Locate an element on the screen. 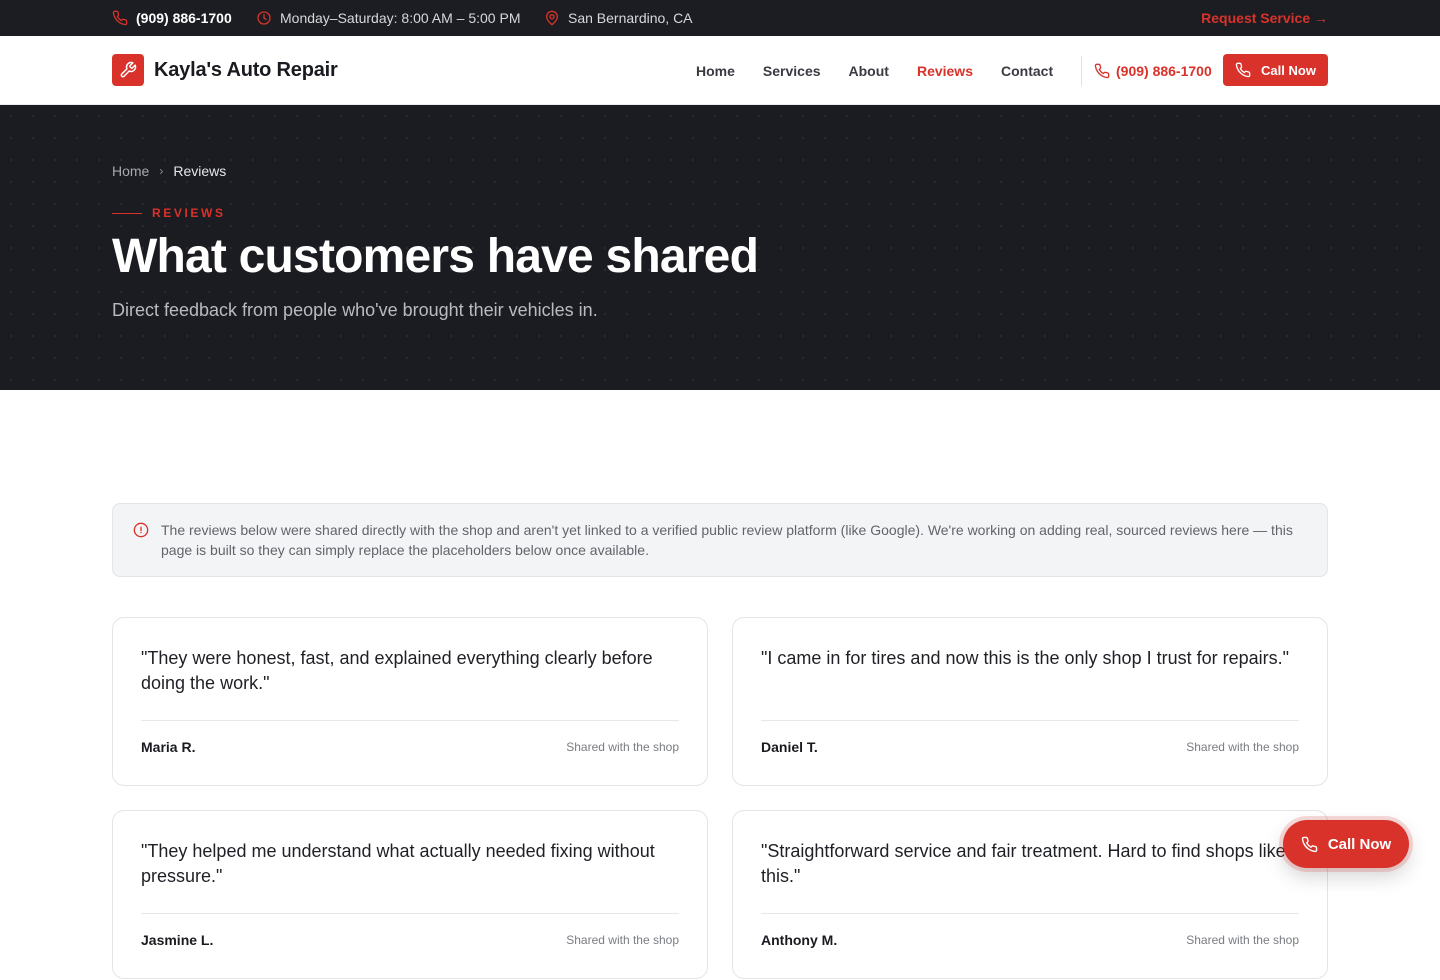 The image size is (1440, 980). floating-call-button: Call Now is located at coordinates (1346, 844).